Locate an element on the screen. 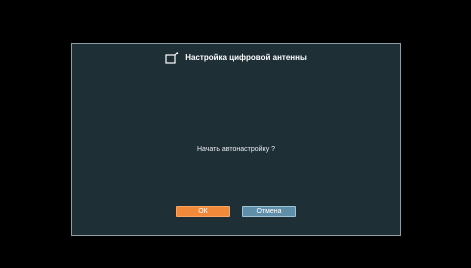 Image resolution: width=471 pixels, height=268 pixels. dialog-message: Начать автонастройку ? is located at coordinates (236, 149).